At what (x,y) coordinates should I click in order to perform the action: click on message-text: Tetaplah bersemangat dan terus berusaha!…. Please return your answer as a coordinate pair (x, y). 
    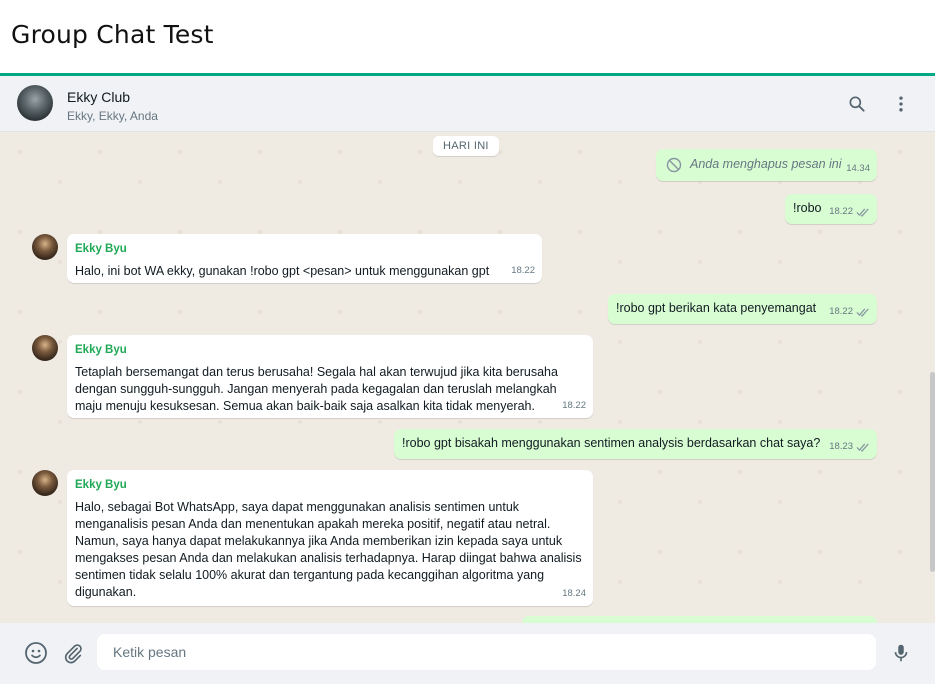
    Looking at the image, I should click on (316, 389).